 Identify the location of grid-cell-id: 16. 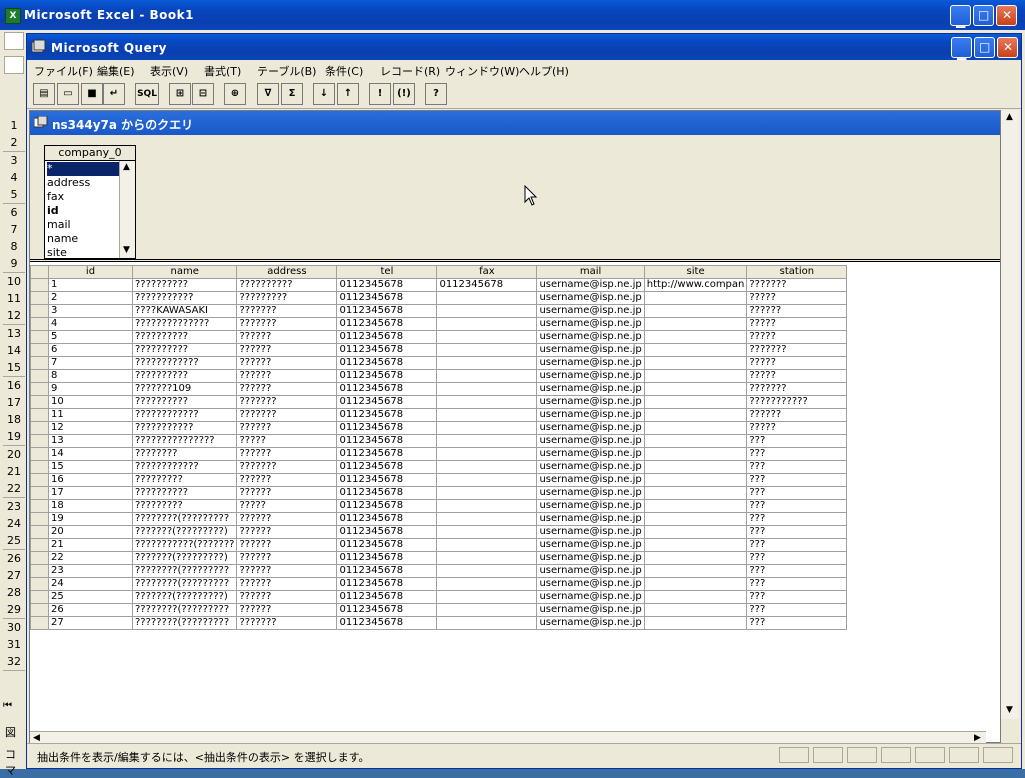
(90, 480).